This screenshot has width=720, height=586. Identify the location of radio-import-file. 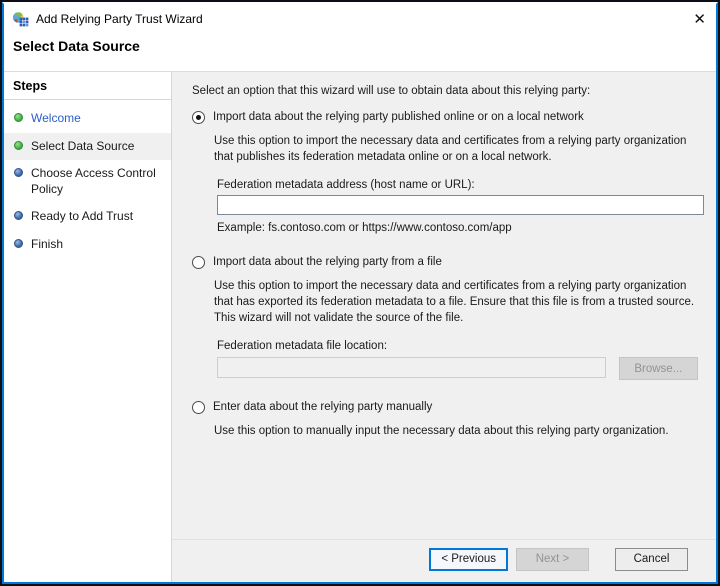
(198, 263).